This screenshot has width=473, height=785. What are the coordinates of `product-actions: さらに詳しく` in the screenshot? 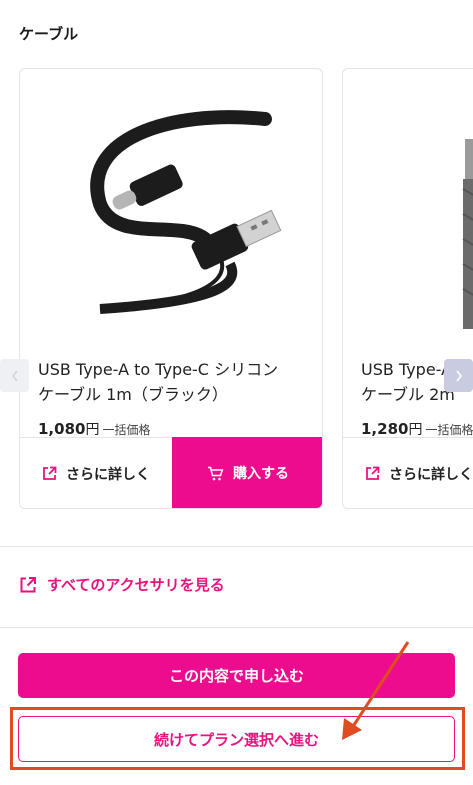 It's located at (408, 472).